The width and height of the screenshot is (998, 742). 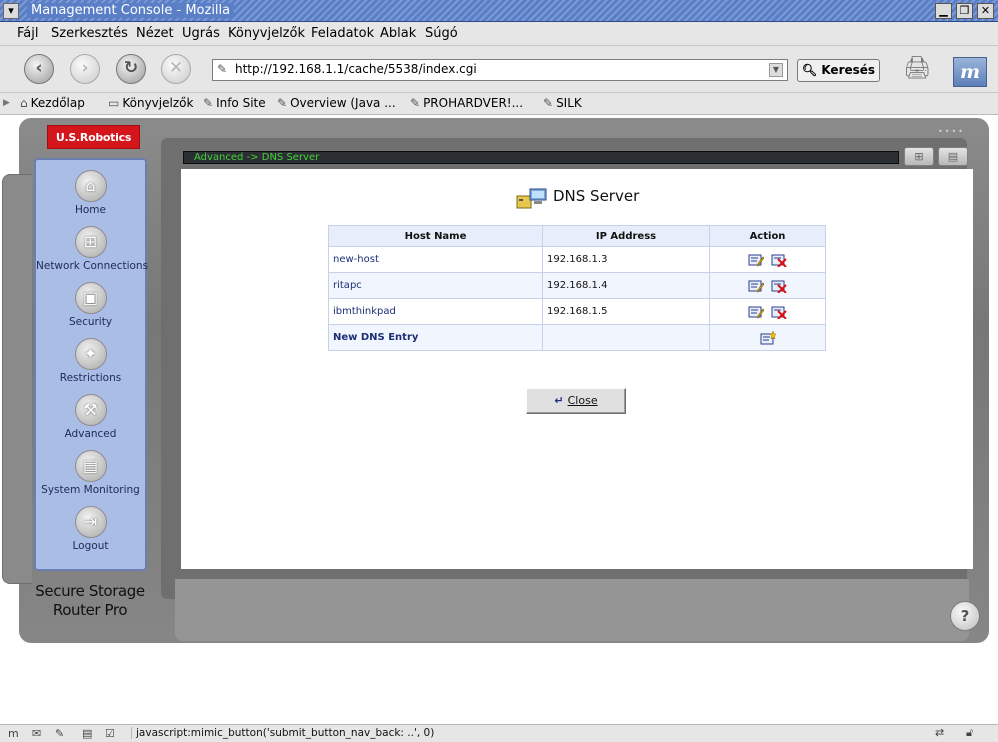 I want to click on reload-button: ↻, so click(x=131, y=69).